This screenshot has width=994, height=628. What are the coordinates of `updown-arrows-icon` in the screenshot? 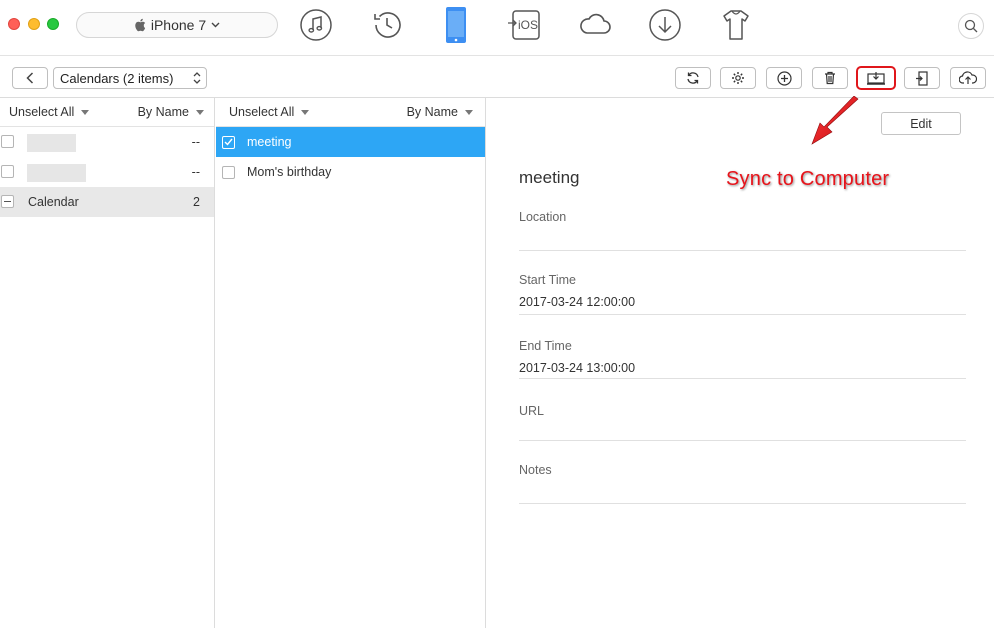 It's located at (197, 78).